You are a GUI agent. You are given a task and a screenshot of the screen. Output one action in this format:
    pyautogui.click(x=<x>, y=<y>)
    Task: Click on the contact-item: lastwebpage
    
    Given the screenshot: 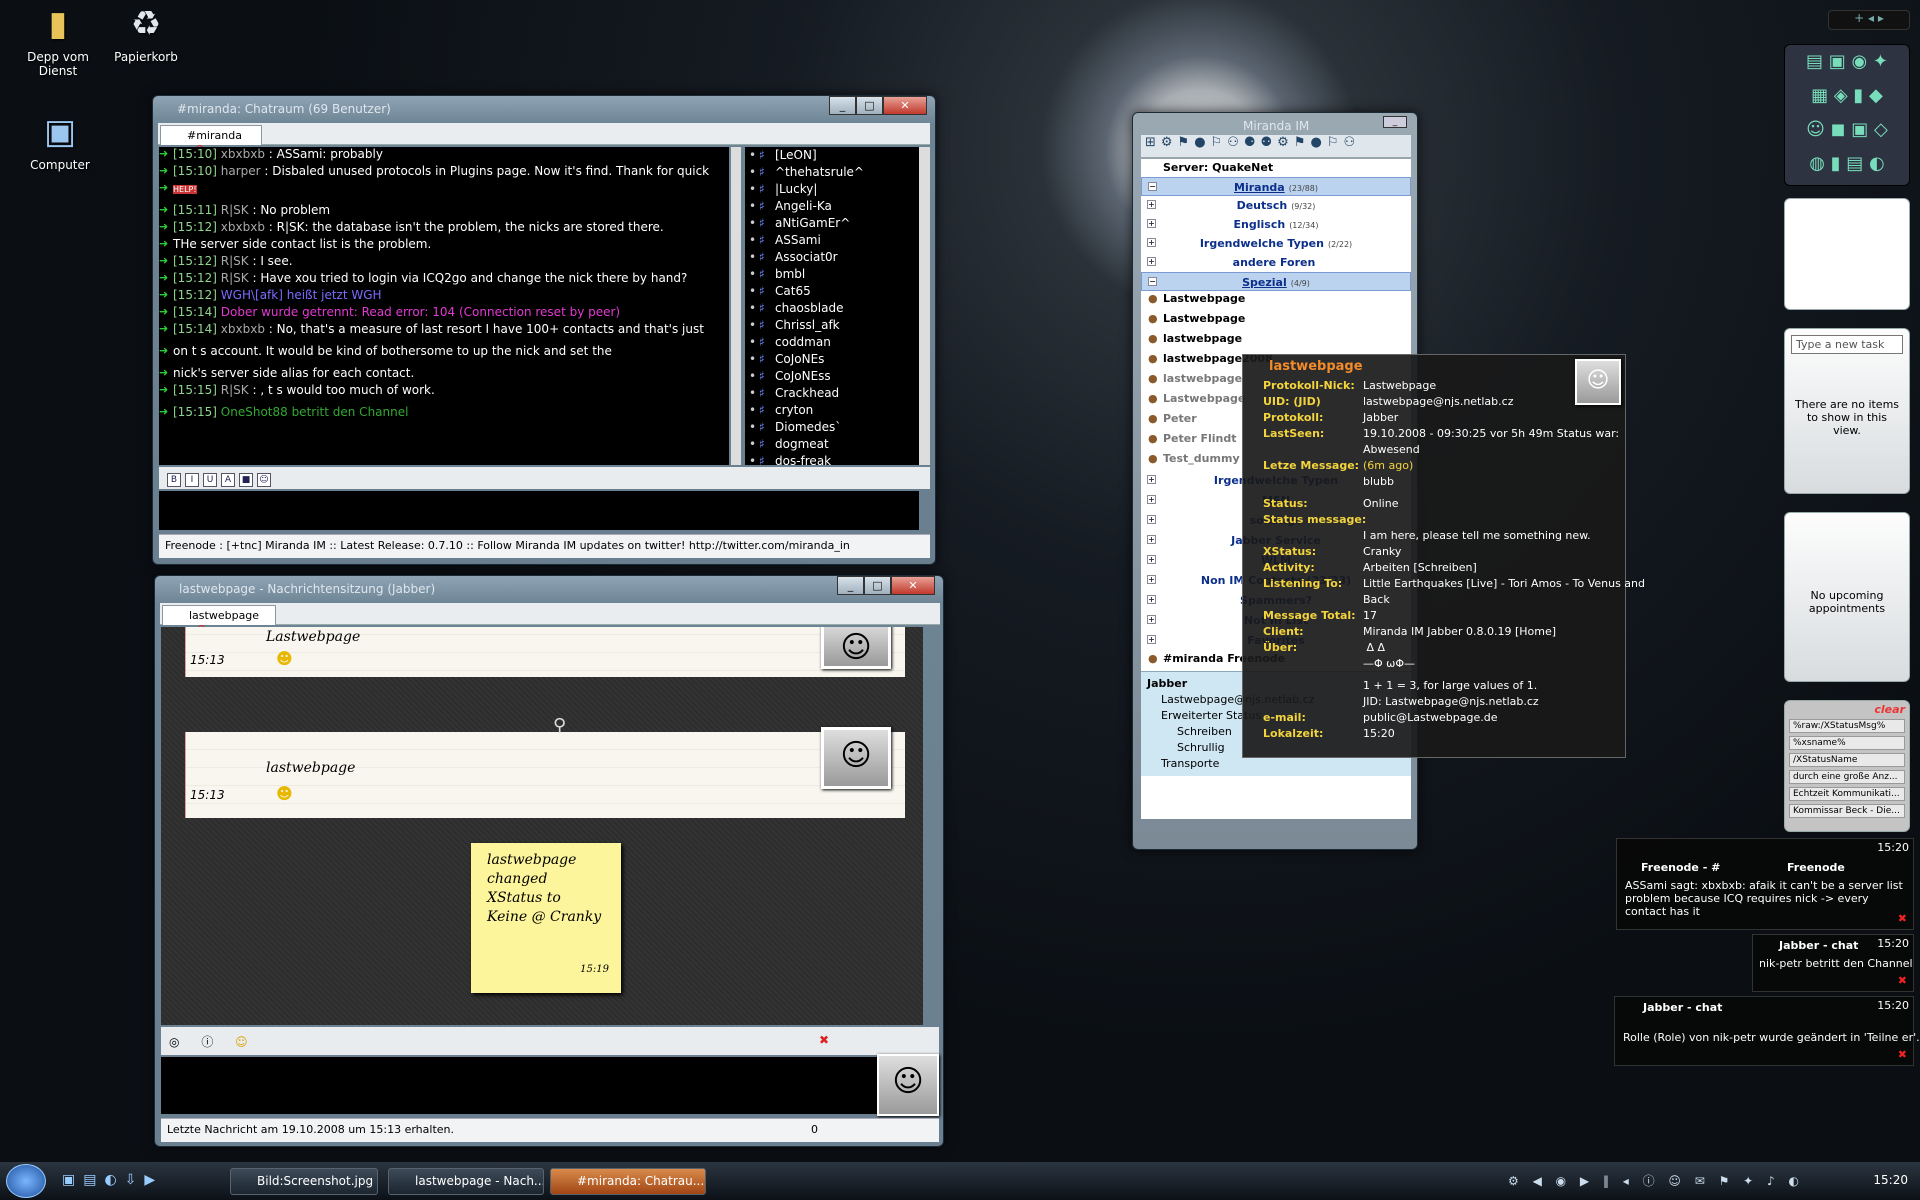 What is the action you would take?
    pyautogui.click(x=1276, y=341)
    